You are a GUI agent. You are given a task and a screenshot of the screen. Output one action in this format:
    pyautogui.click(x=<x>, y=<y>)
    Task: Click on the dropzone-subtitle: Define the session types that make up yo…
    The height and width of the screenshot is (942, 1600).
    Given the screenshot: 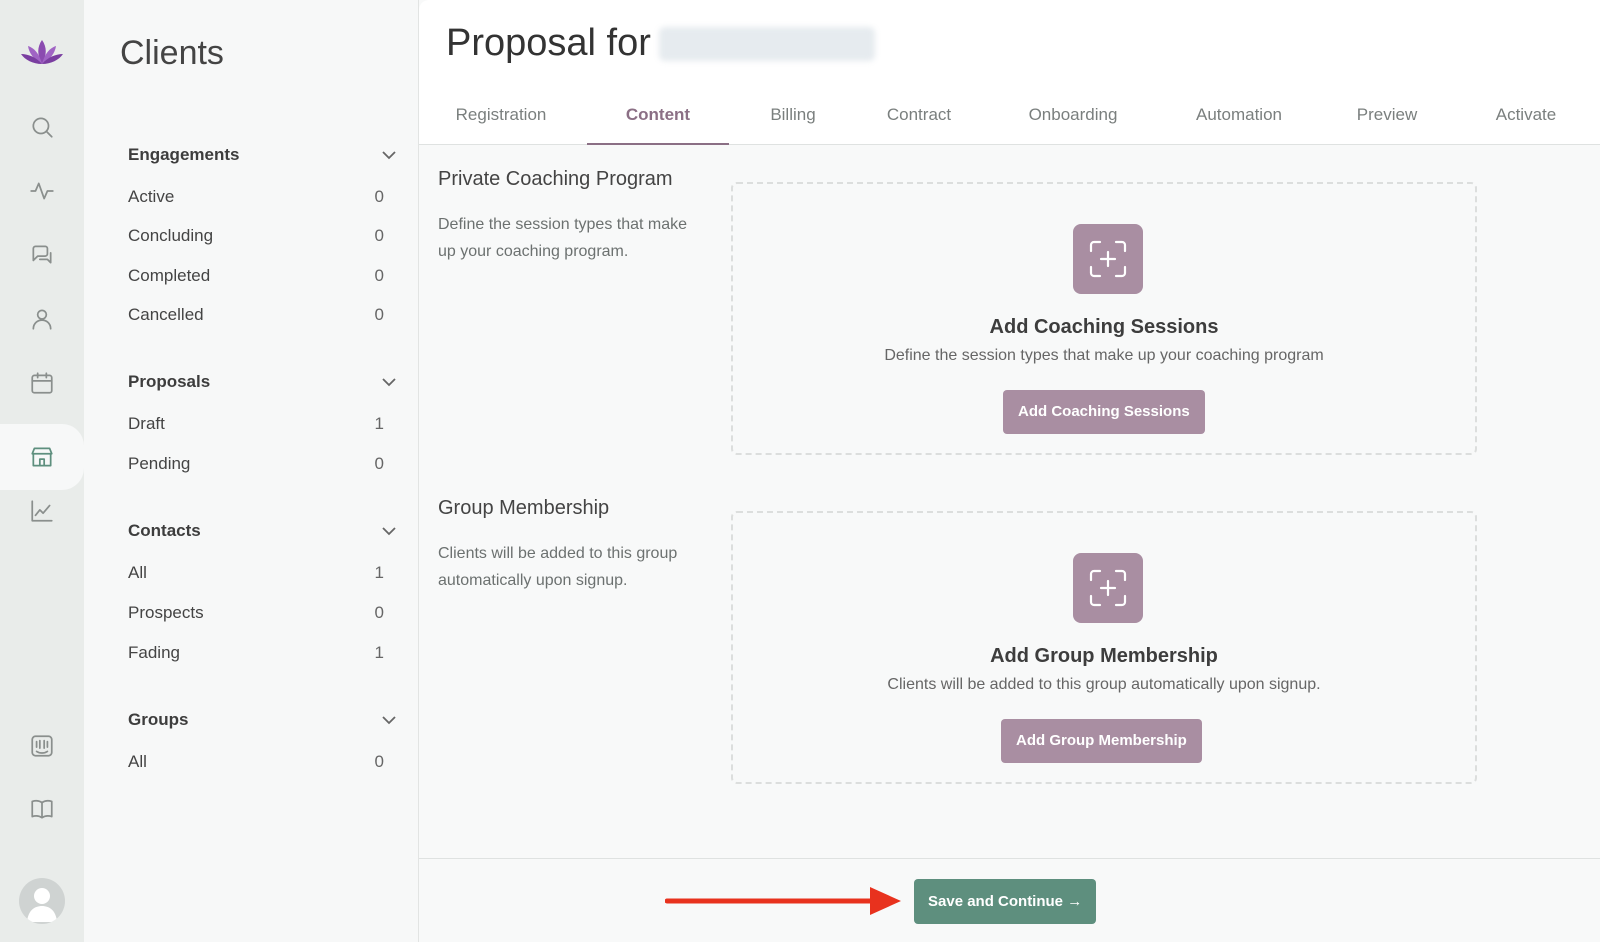 What is the action you would take?
    pyautogui.click(x=1104, y=355)
    